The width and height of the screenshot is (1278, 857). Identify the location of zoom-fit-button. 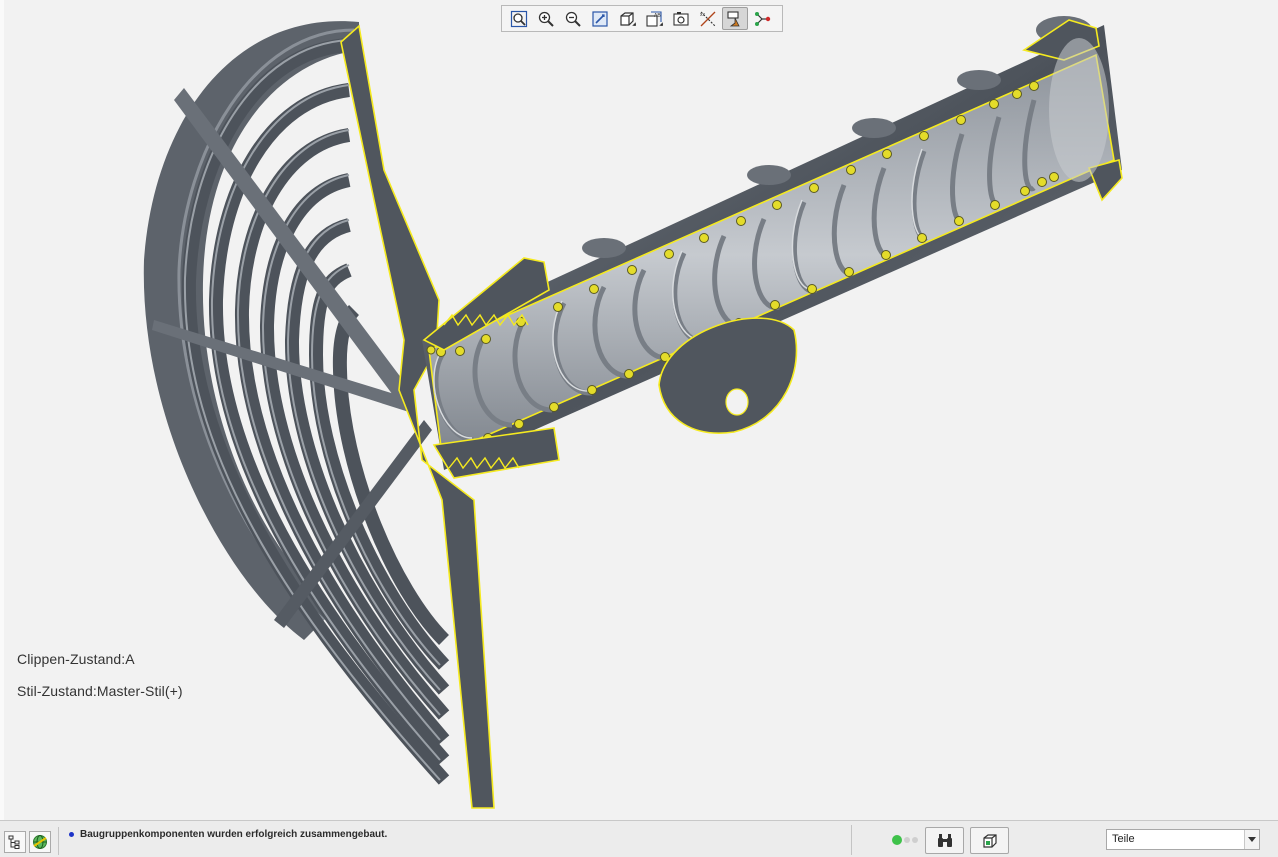
(519, 18).